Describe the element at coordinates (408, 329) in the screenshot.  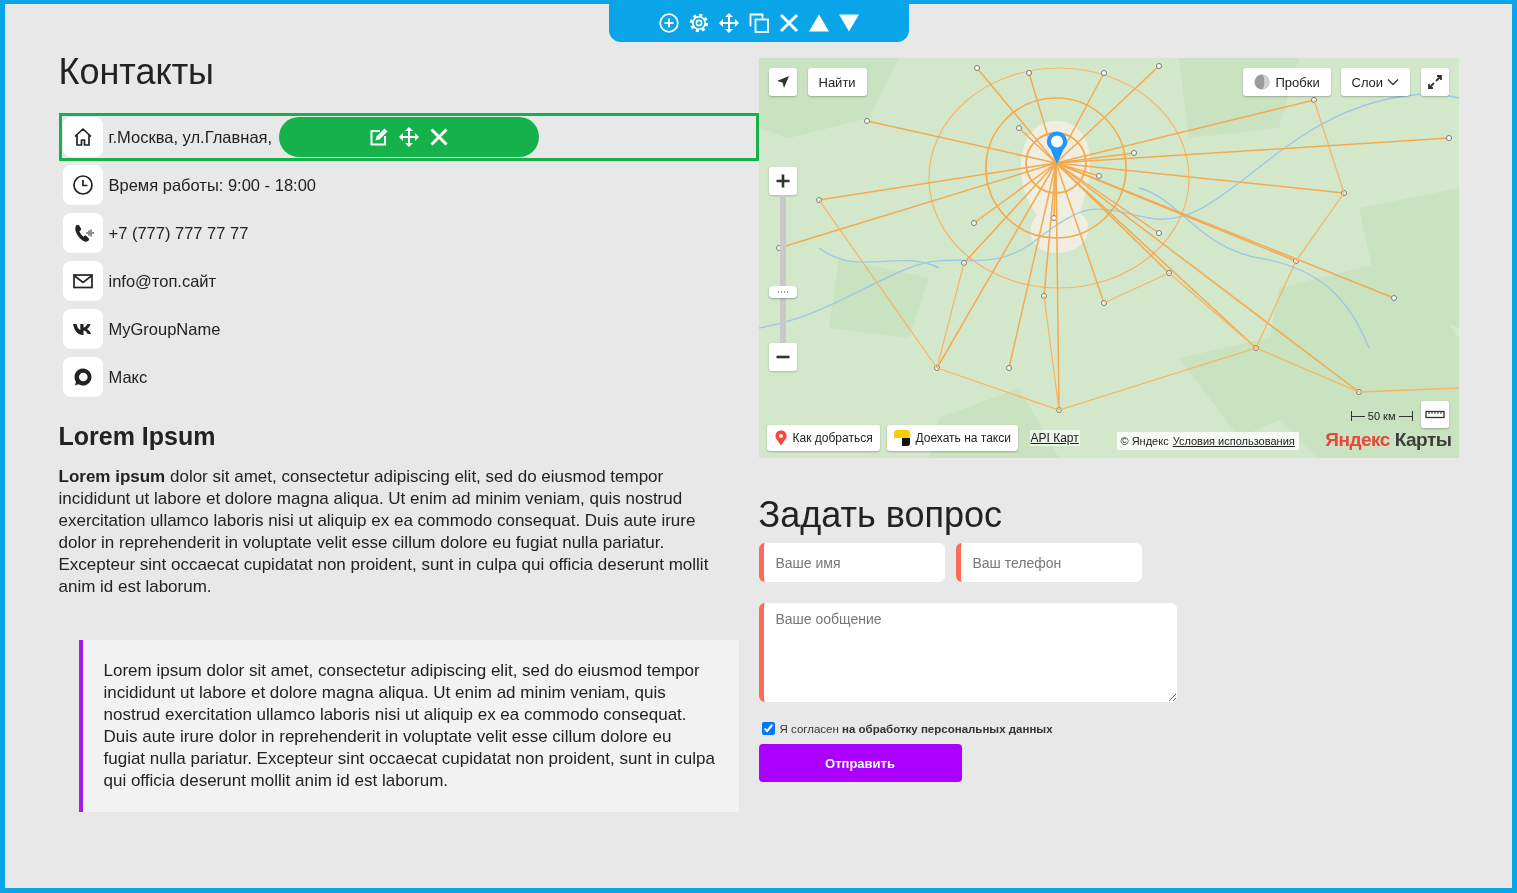
I see `contact-row: MyGroupName` at that location.